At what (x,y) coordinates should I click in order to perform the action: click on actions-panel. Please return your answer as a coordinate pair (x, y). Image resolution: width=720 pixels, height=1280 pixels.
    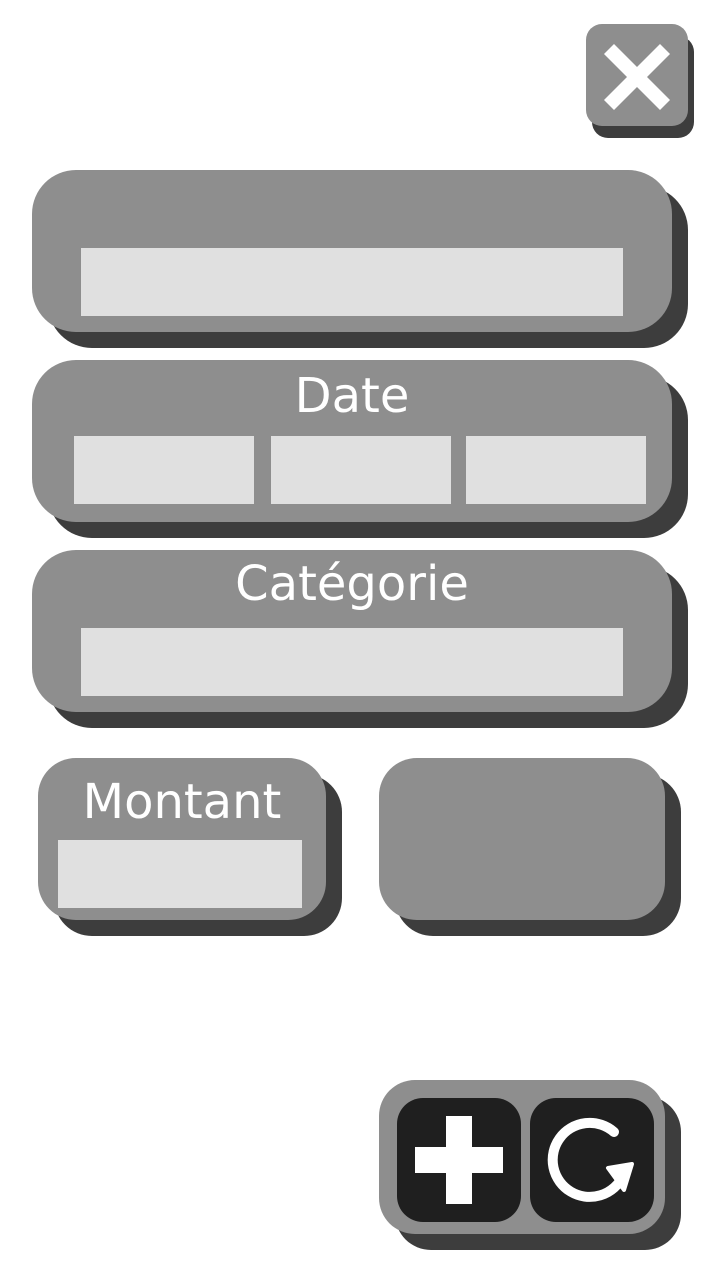
    Looking at the image, I should click on (522, 1157).